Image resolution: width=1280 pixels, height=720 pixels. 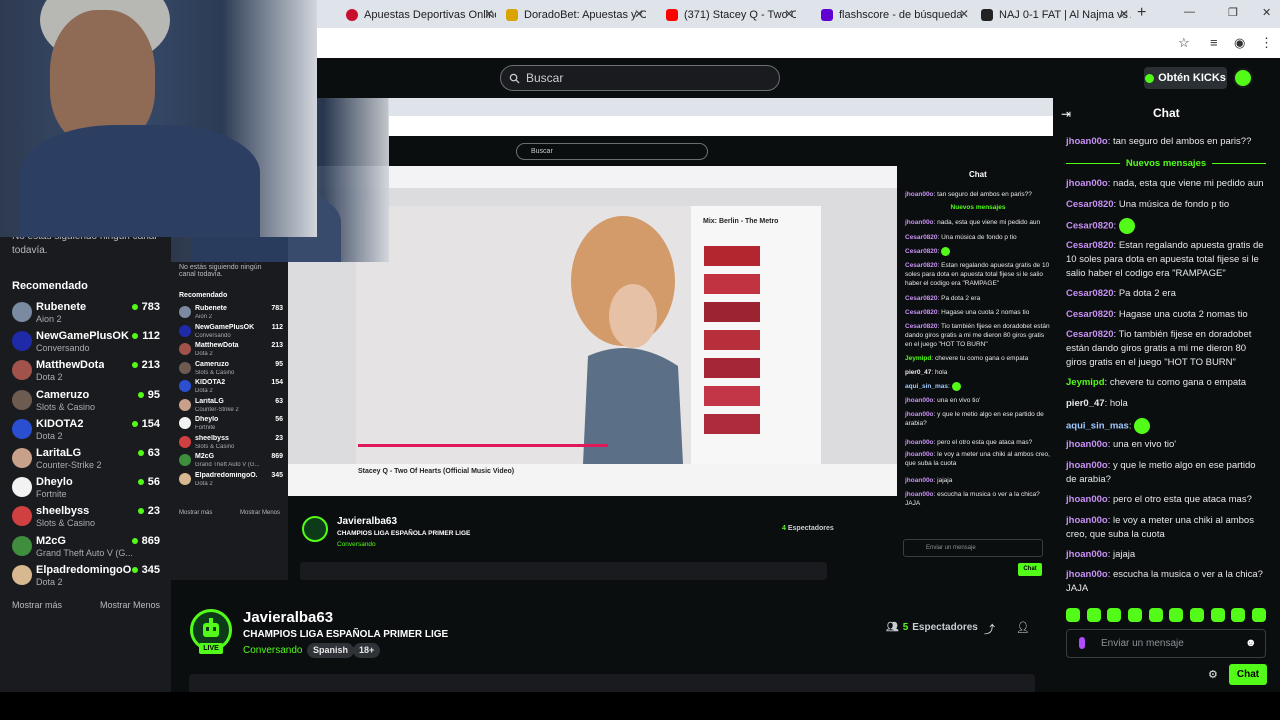 What do you see at coordinates (1243, 78) in the screenshot?
I see `user-avatar` at bounding box center [1243, 78].